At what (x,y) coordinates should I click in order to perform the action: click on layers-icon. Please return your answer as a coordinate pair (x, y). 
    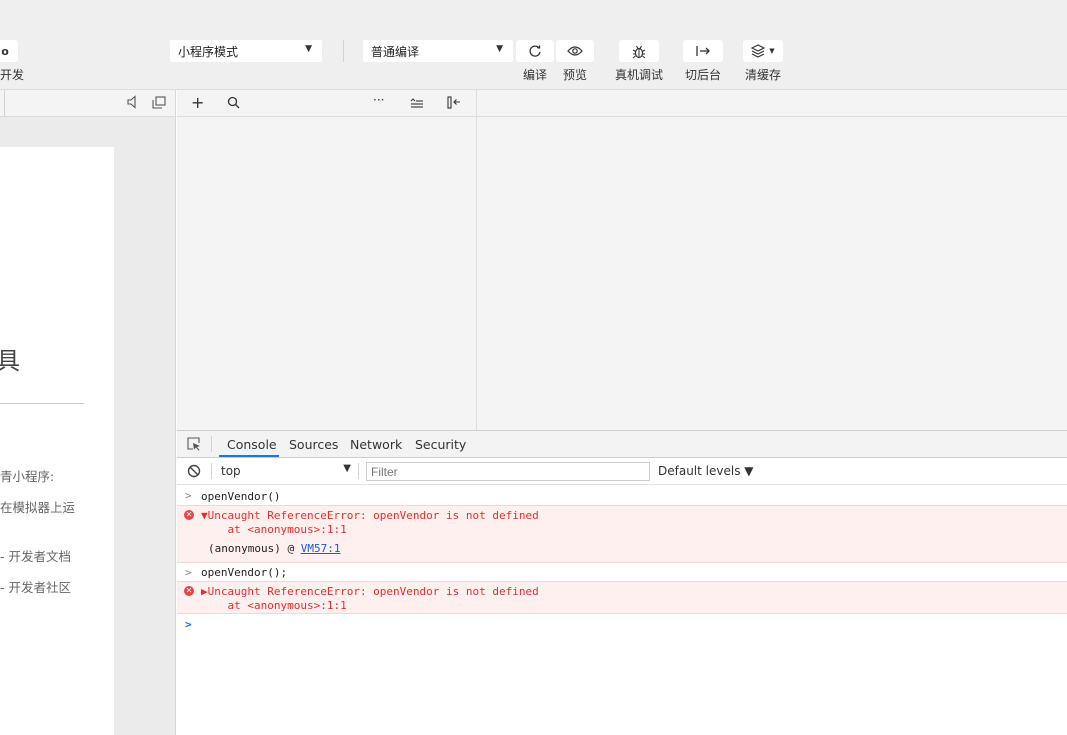
    Looking at the image, I should click on (758, 51).